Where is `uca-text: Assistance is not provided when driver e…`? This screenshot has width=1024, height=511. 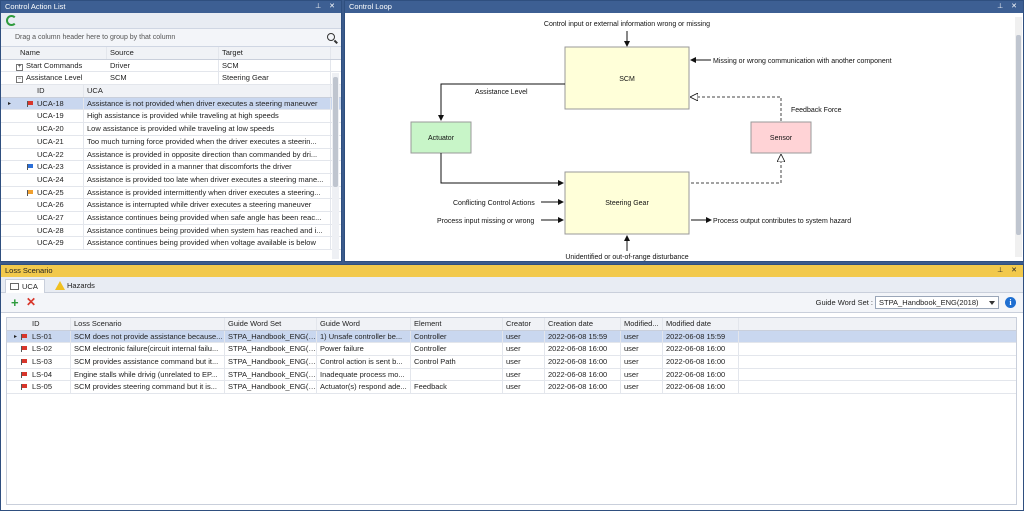 uca-text: Assistance is not provided when driver e… is located at coordinates (207, 103).